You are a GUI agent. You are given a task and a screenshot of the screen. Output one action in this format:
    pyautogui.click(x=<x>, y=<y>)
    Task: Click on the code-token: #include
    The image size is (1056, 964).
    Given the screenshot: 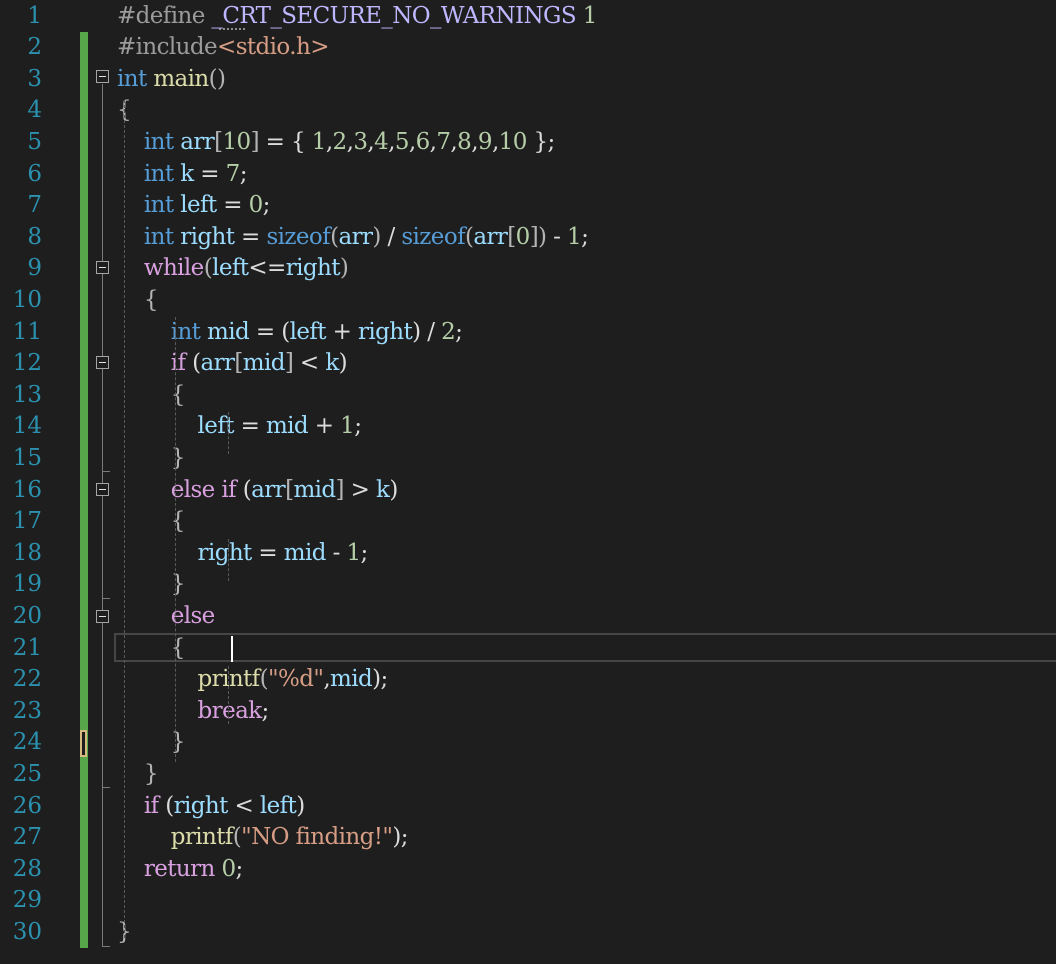 What is the action you would take?
    pyautogui.click(x=167, y=47)
    